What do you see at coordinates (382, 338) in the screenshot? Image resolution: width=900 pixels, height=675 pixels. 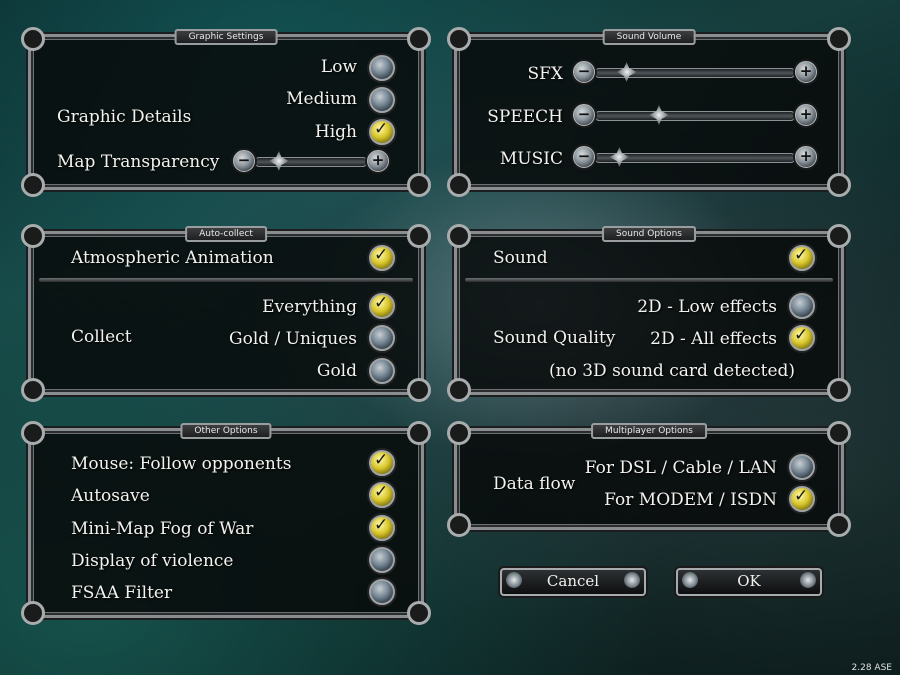 I see `collect-gold-uniques-radio` at bounding box center [382, 338].